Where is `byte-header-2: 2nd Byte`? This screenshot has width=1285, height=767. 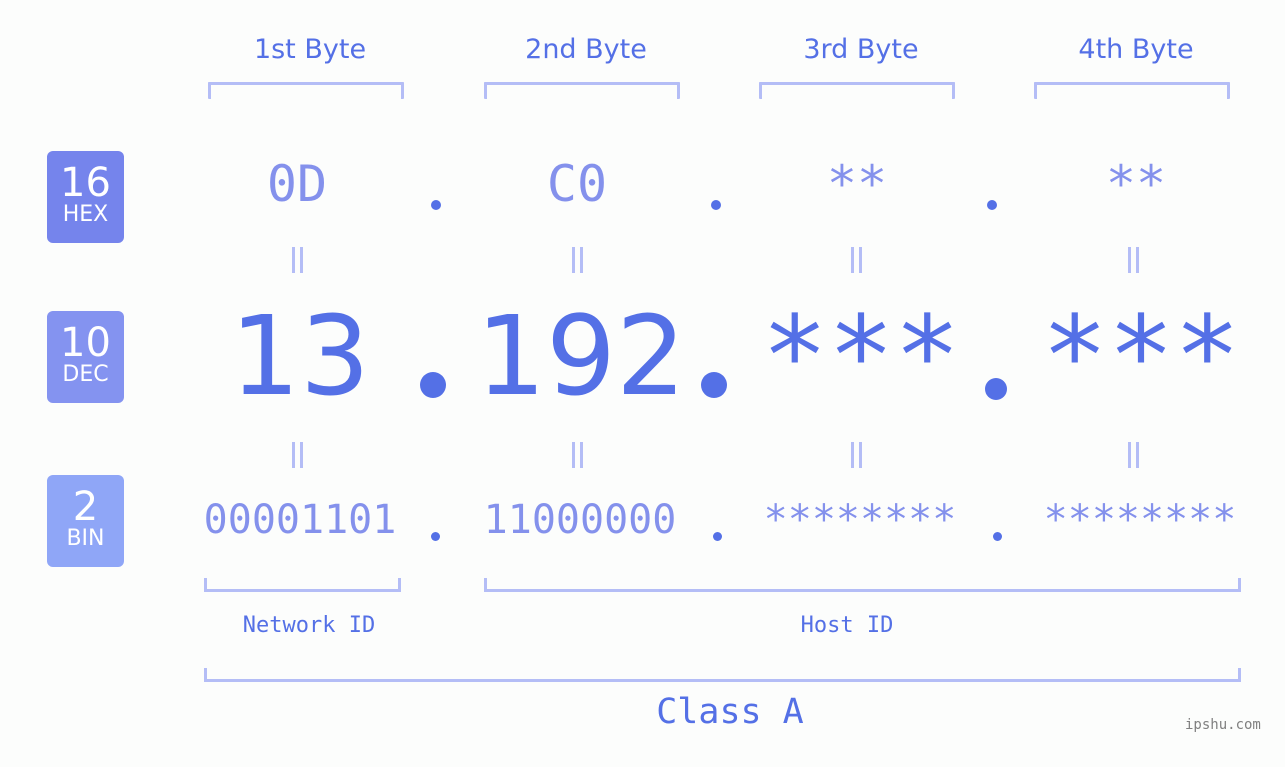
byte-header-2: 2nd Byte is located at coordinates (586, 49).